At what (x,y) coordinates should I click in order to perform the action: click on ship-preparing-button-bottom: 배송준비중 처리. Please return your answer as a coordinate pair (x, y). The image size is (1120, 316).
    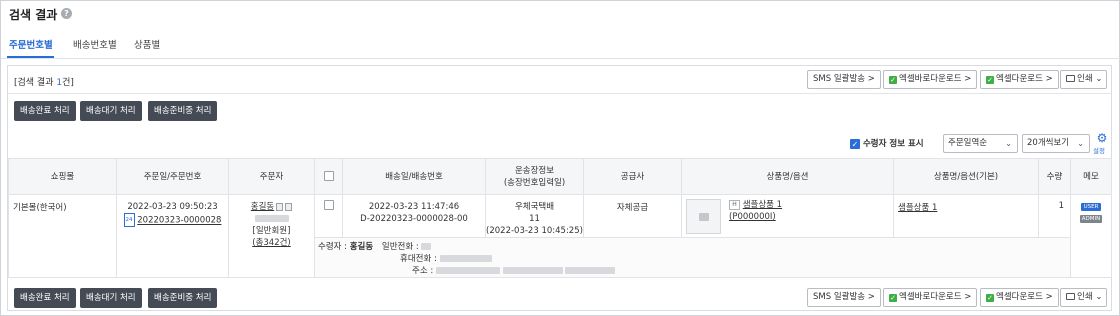
    Looking at the image, I should click on (183, 298).